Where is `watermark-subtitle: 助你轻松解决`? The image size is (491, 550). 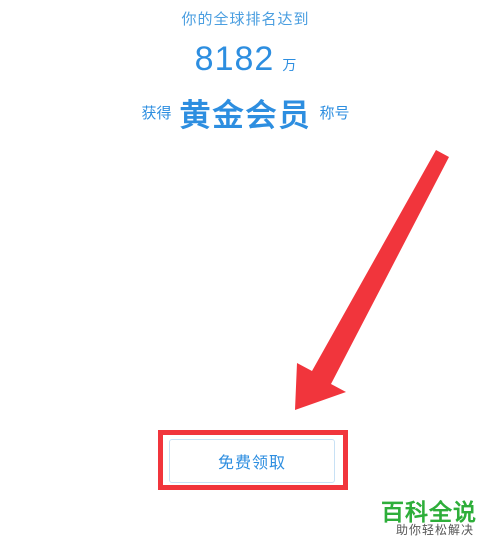 watermark-subtitle: 助你轻松解决 is located at coordinates (434, 530).